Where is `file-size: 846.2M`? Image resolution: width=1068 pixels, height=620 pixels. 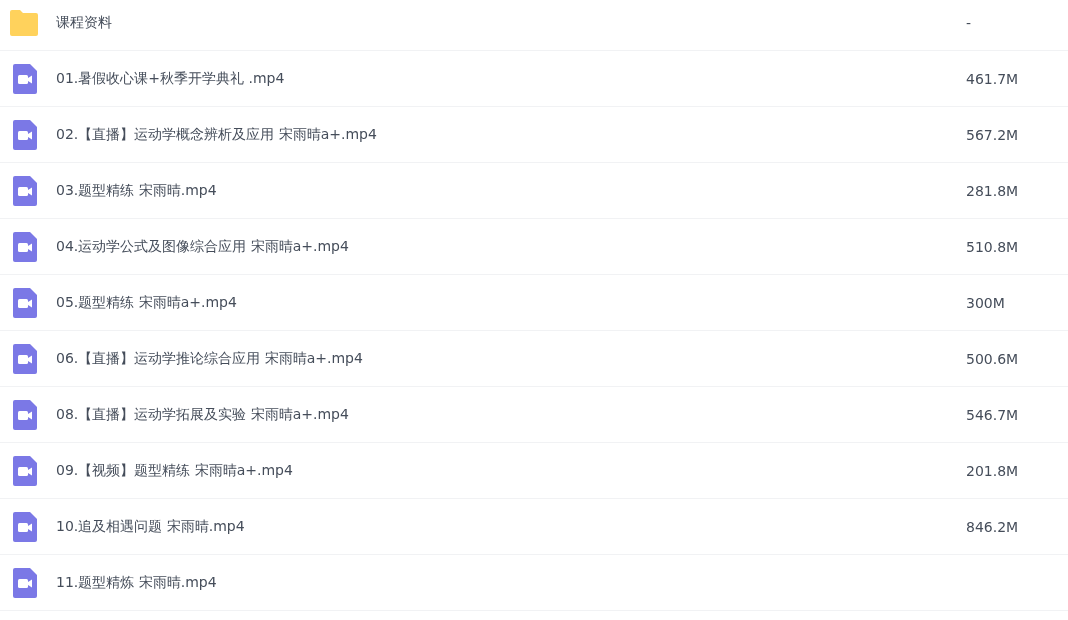
file-size: 846.2M is located at coordinates (993, 526).